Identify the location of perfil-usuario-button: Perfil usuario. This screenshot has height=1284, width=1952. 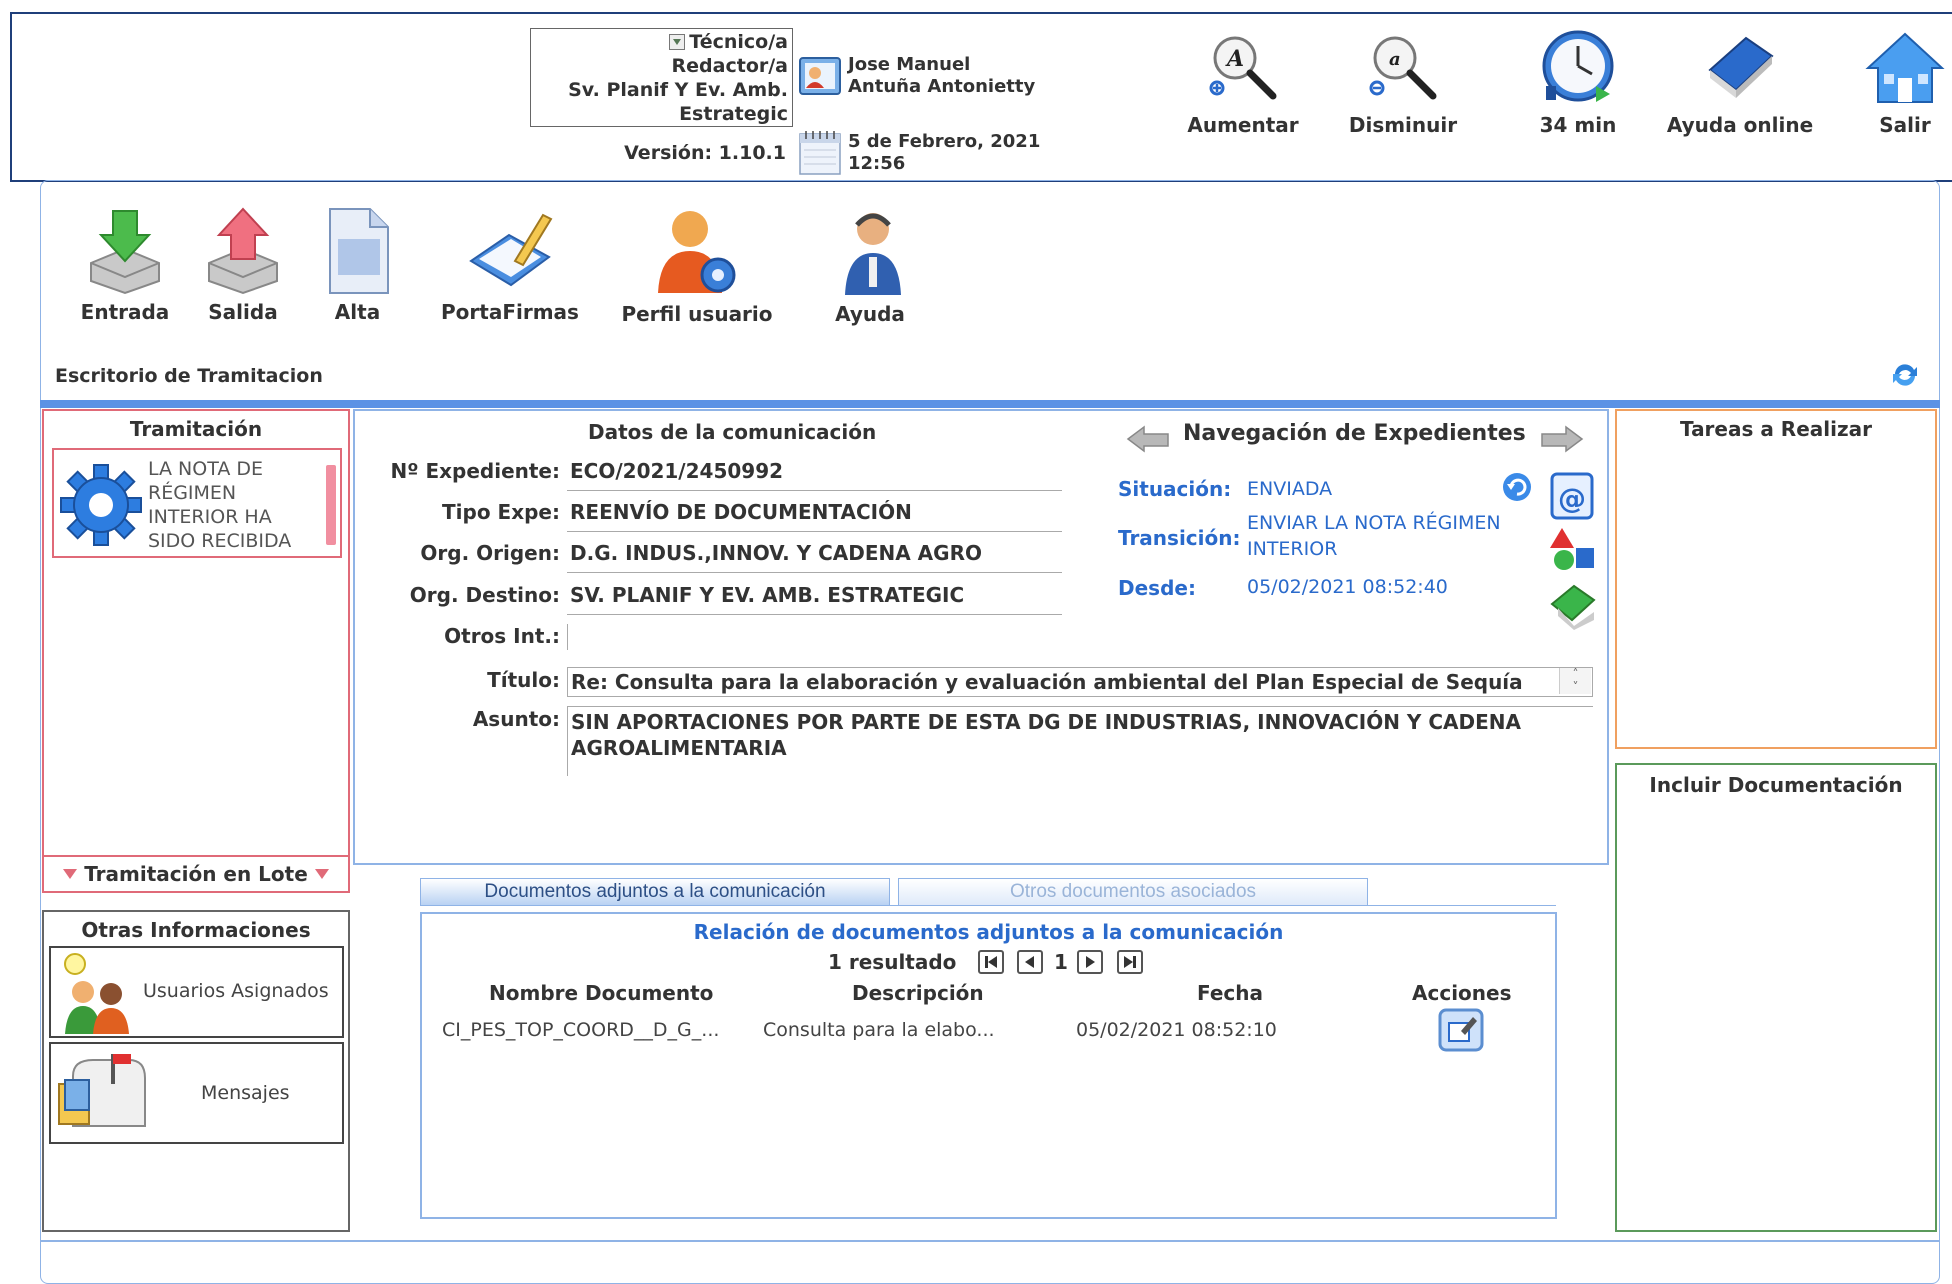
(697, 265).